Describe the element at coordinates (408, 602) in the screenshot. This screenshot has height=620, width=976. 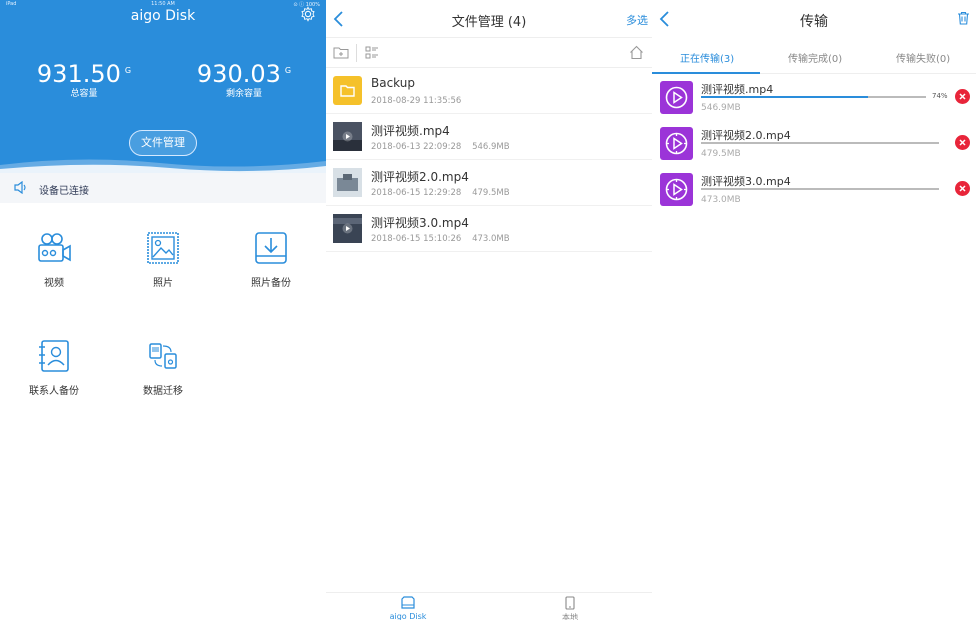
I see `disk-icon` at that location.